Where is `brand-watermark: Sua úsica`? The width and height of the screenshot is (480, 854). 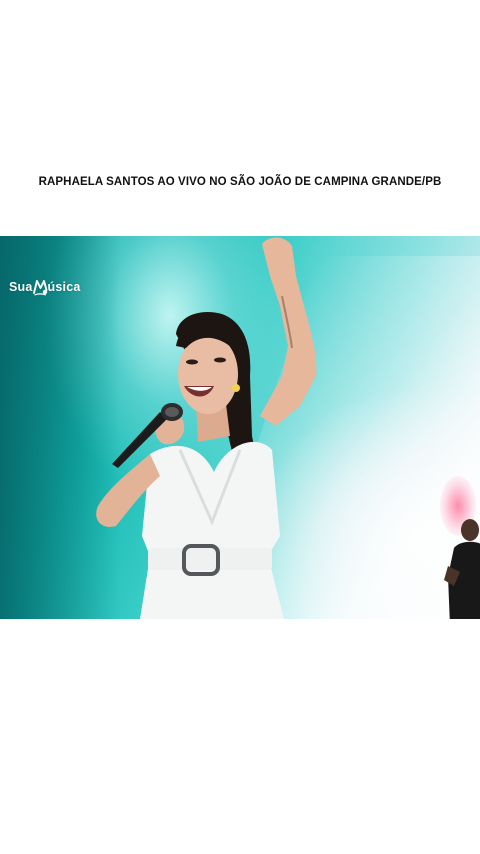
brand-watermark: Sua úsica is located at coordinates (45, 287).